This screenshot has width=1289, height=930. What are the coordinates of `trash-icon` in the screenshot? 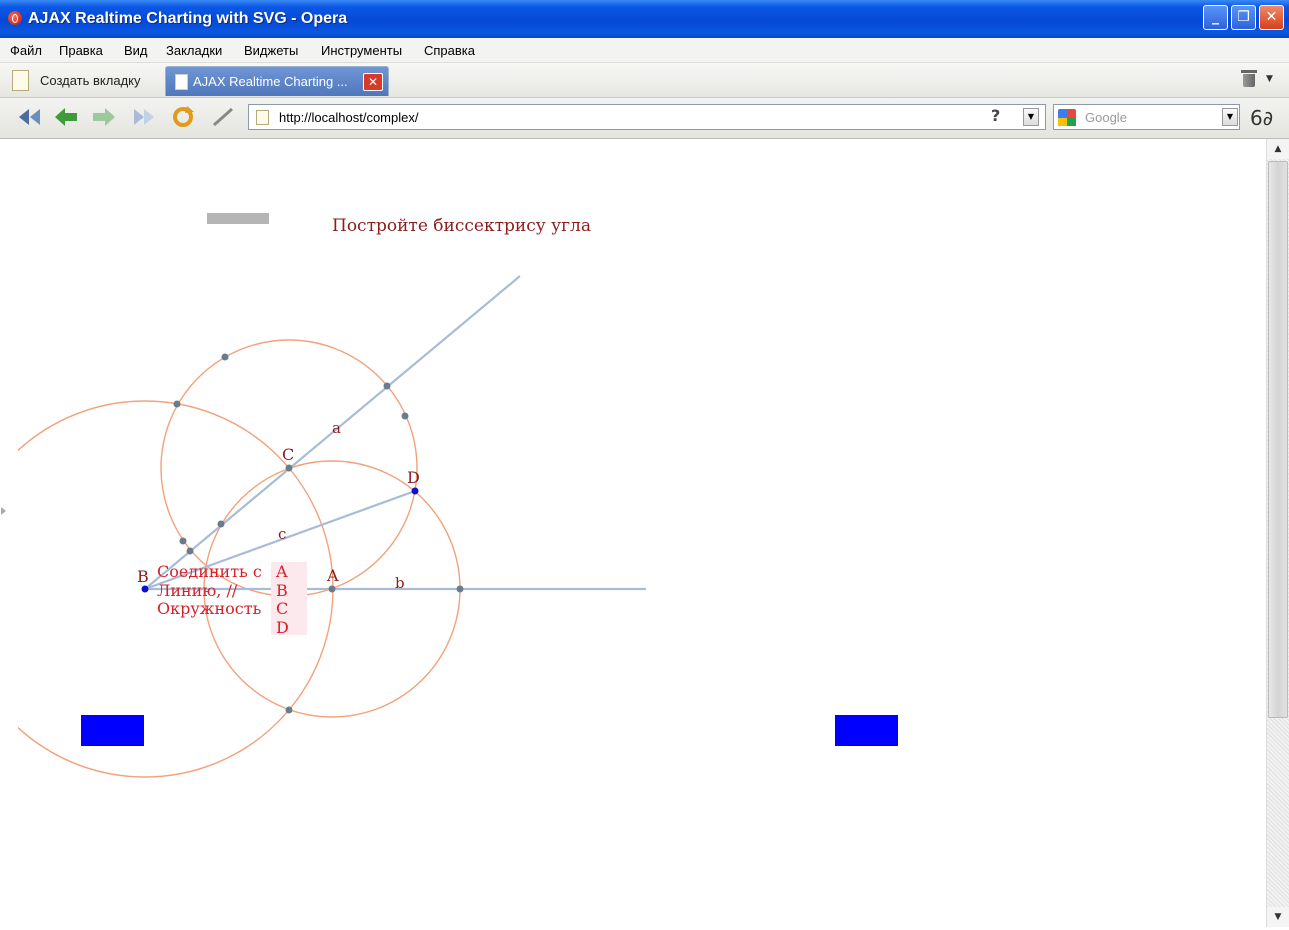 It's located at (1249, 79).